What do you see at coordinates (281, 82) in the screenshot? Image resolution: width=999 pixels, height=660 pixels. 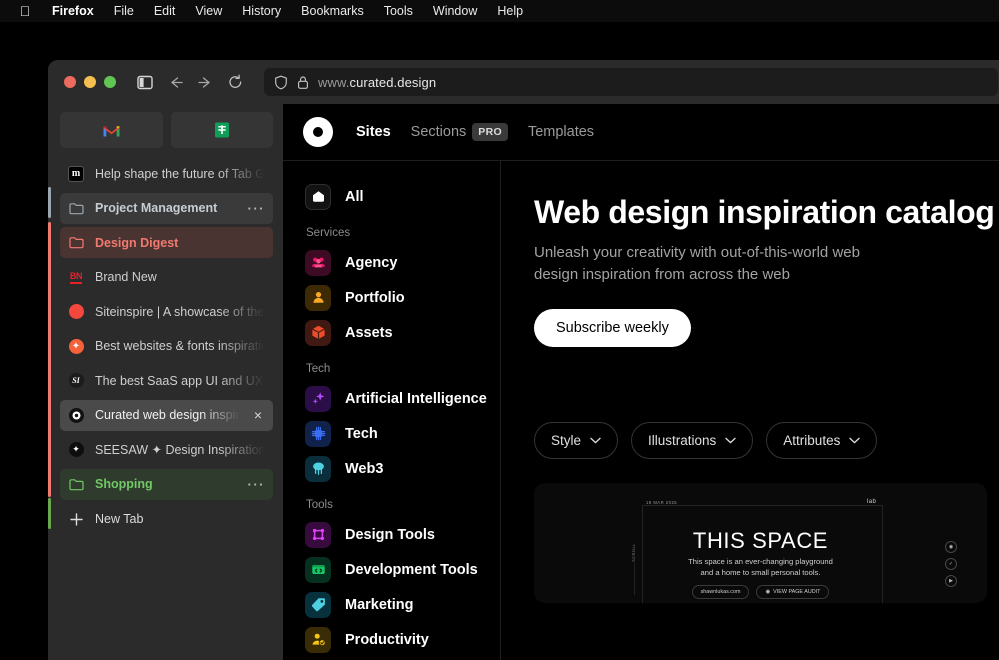 I see `shield-icon` at bounding box center [281, 82].